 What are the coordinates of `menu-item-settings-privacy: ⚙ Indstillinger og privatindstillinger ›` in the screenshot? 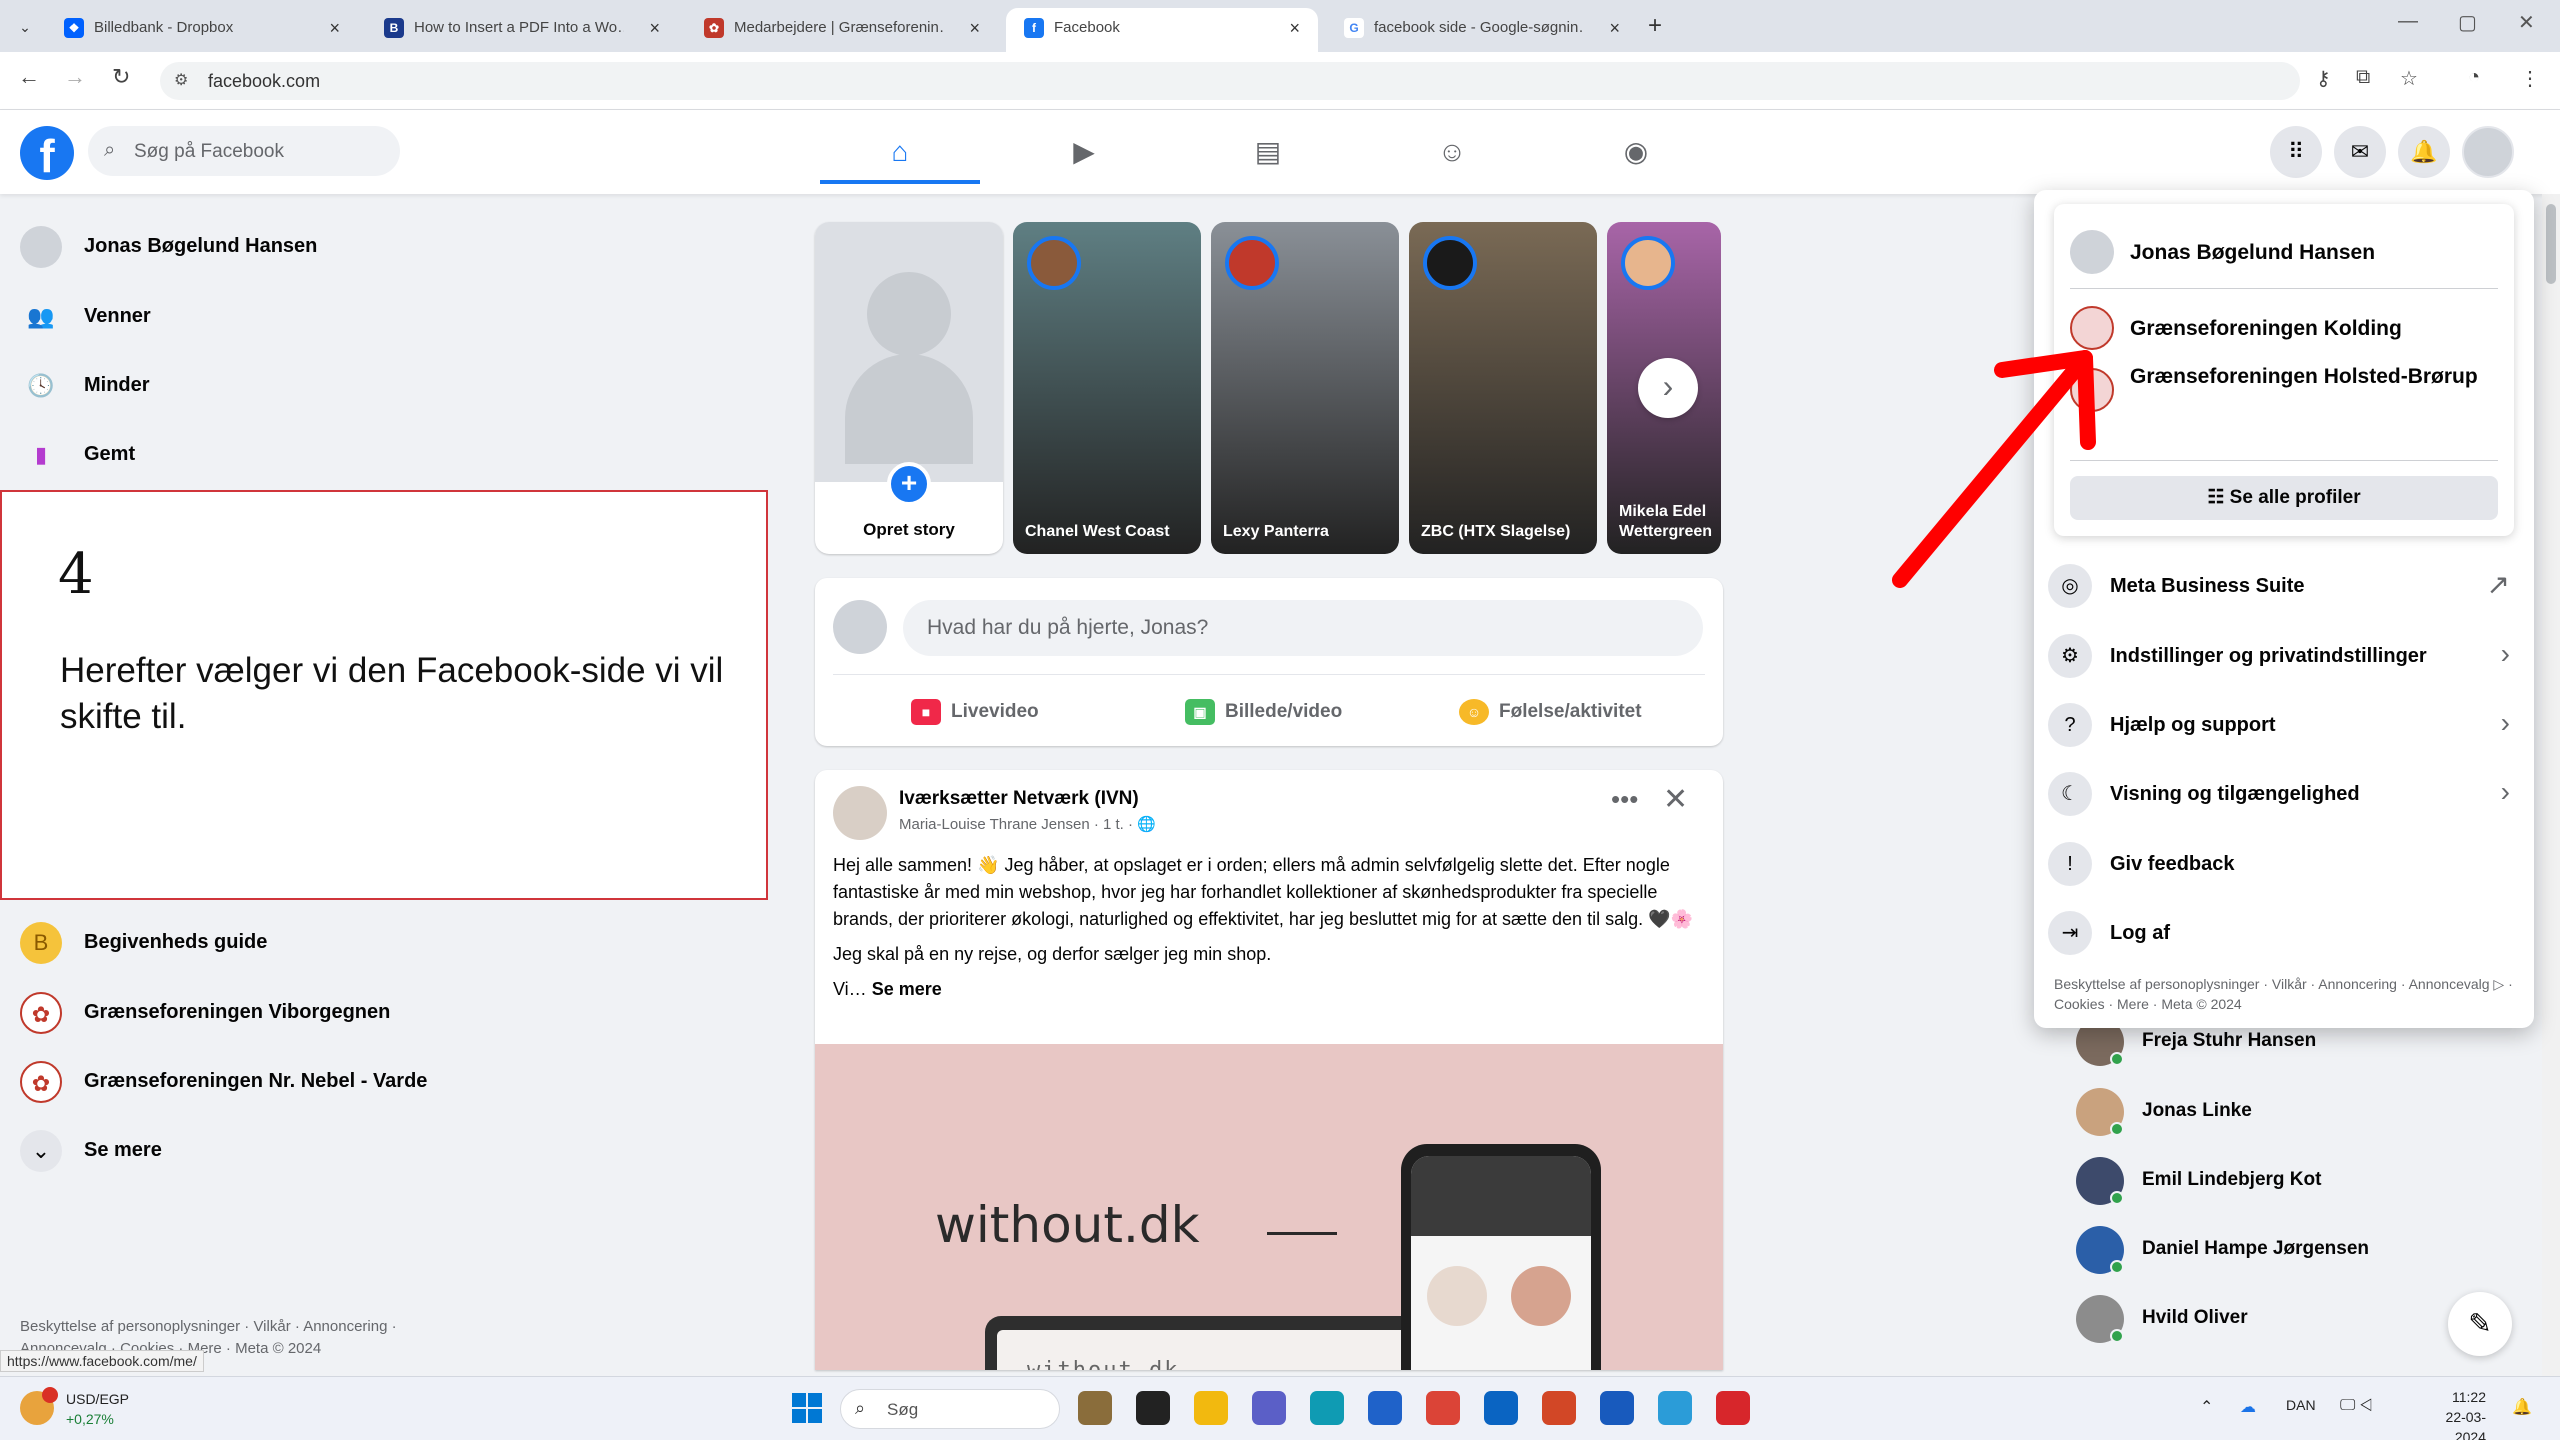 It's located at (2284, 656).